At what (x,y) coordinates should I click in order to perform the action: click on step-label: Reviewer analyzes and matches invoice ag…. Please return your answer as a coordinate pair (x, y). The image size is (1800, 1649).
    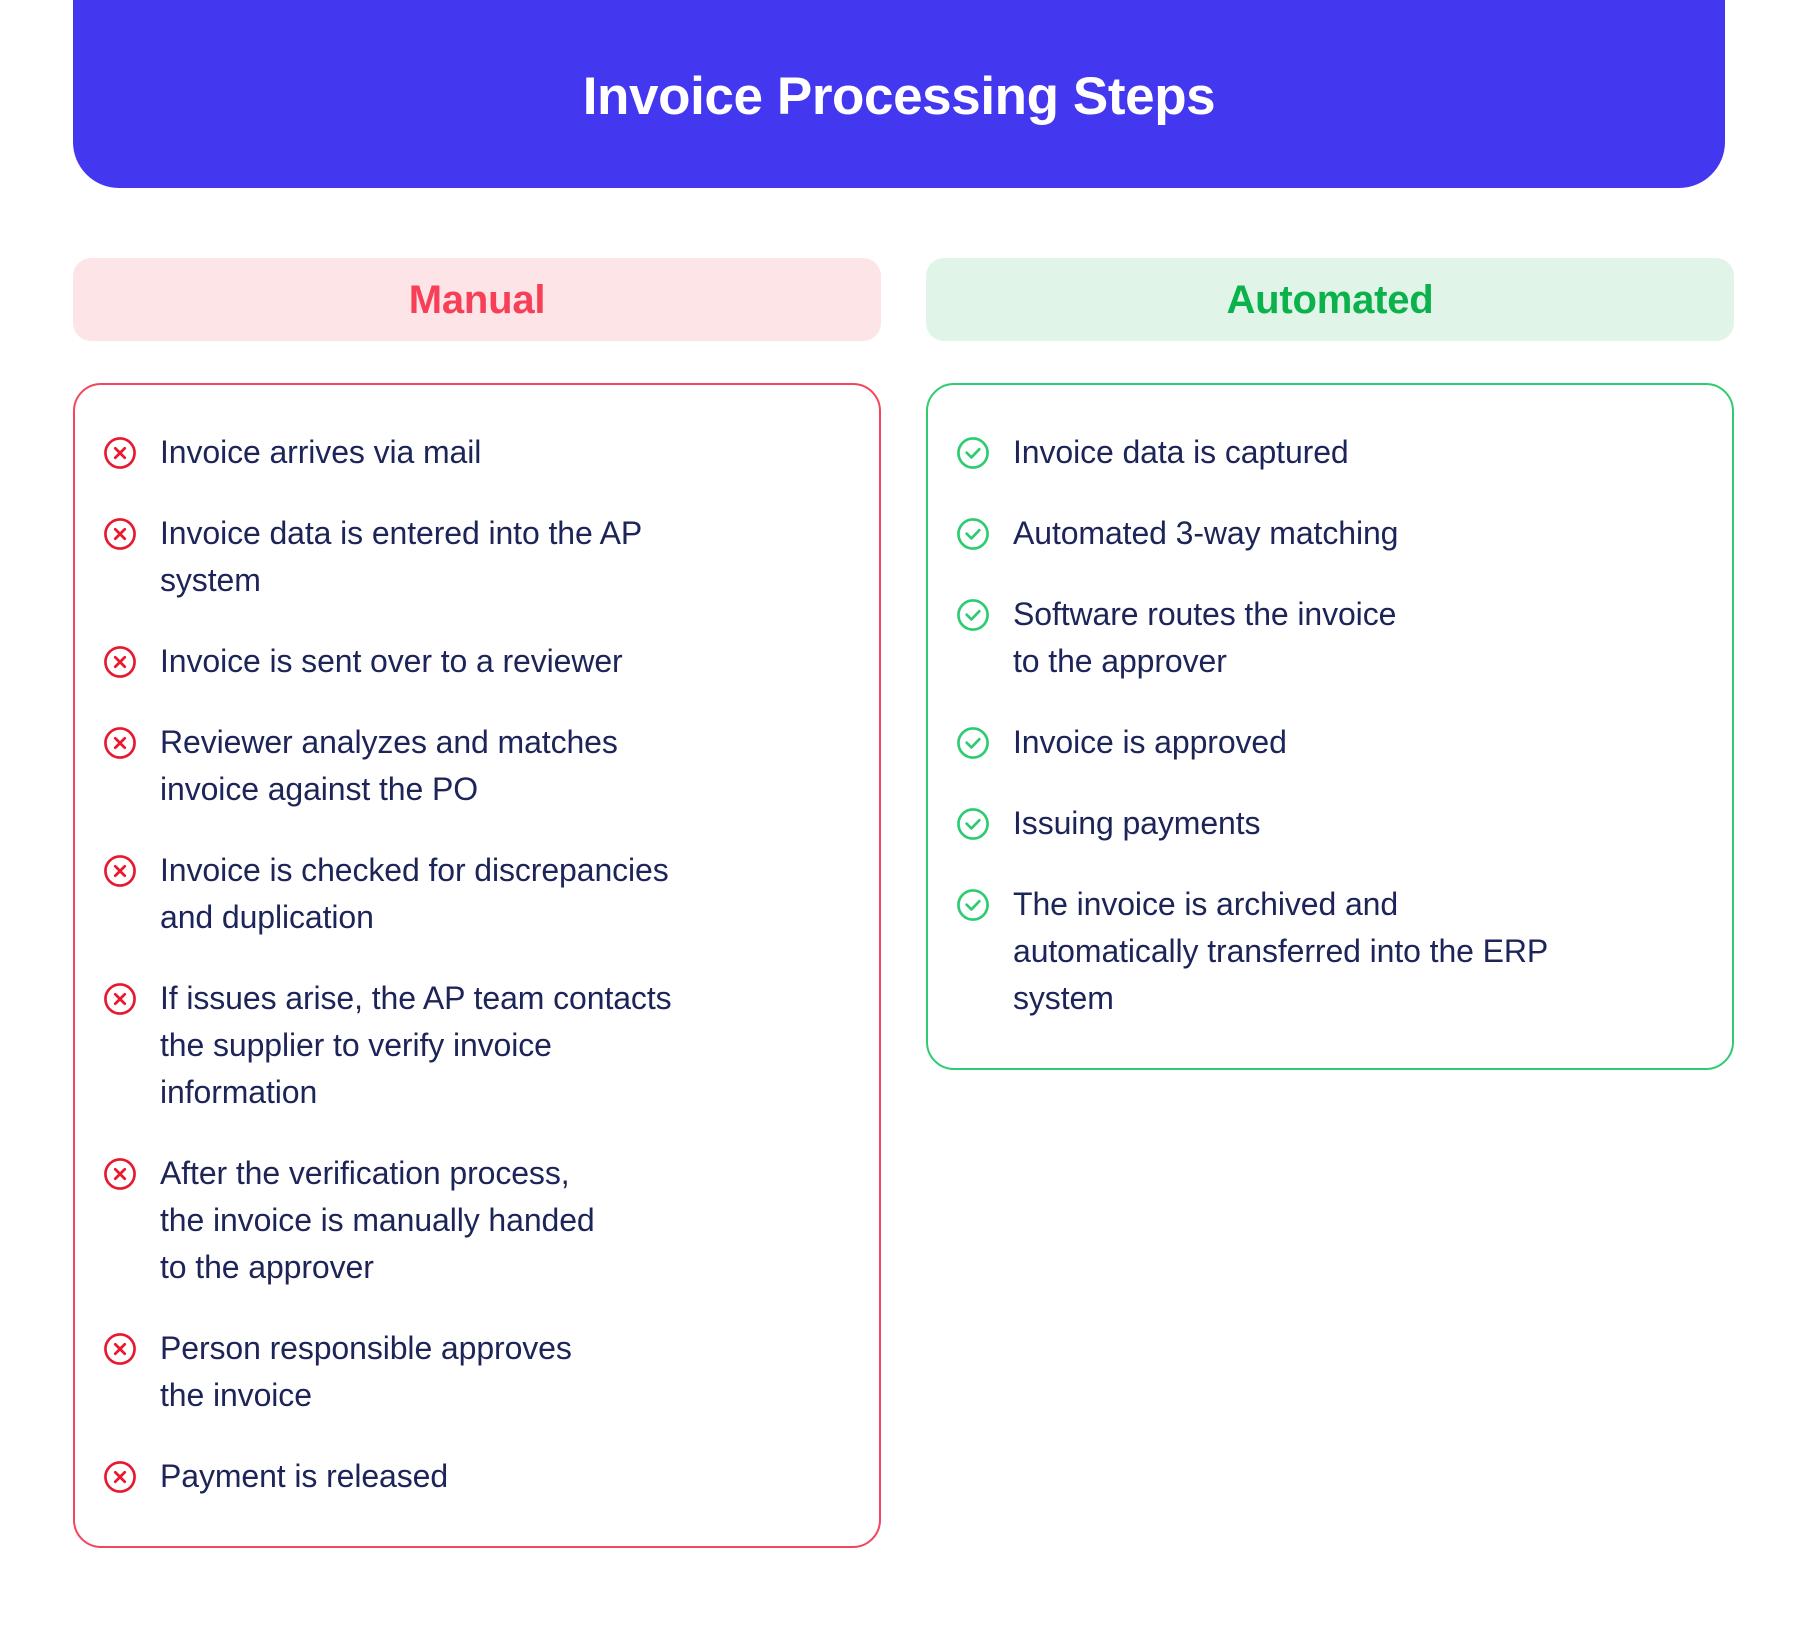
    Looking at the image, I should click on (389, 765).